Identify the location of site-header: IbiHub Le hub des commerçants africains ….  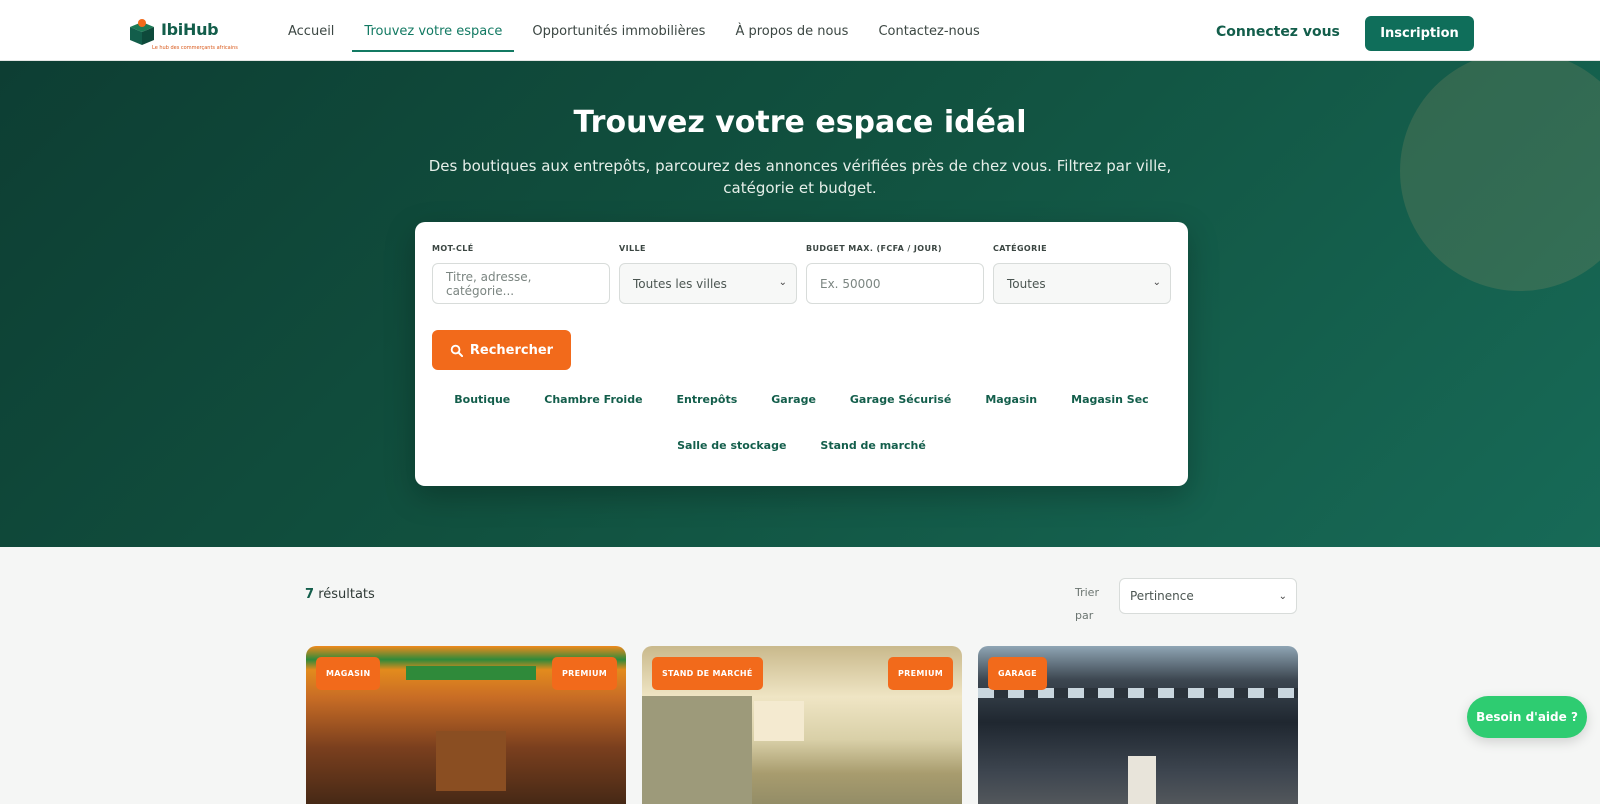
(800, 30).